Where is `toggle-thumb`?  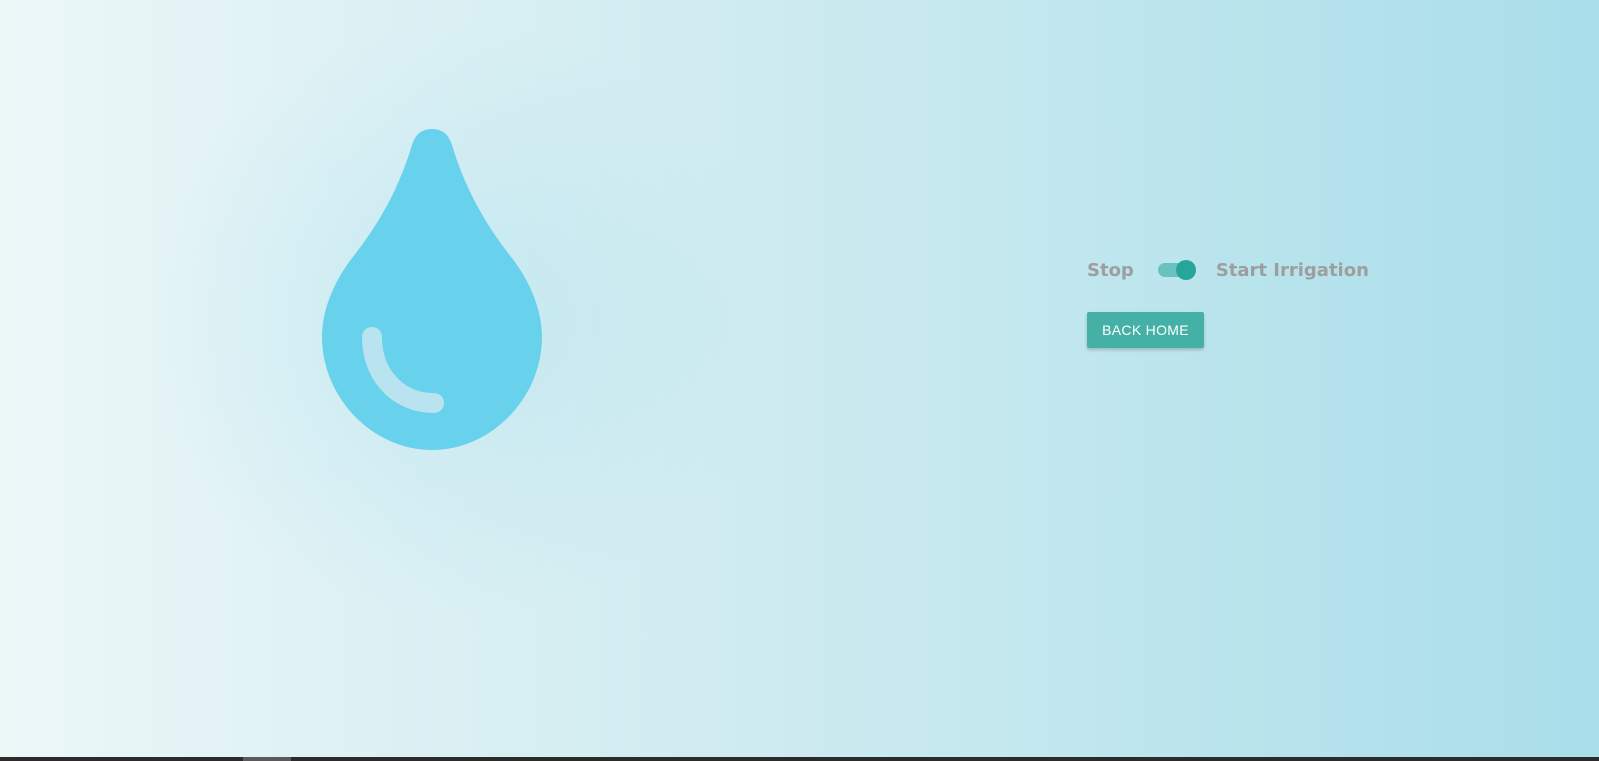
toggle-thumb is located at coordinates (1185, 270).